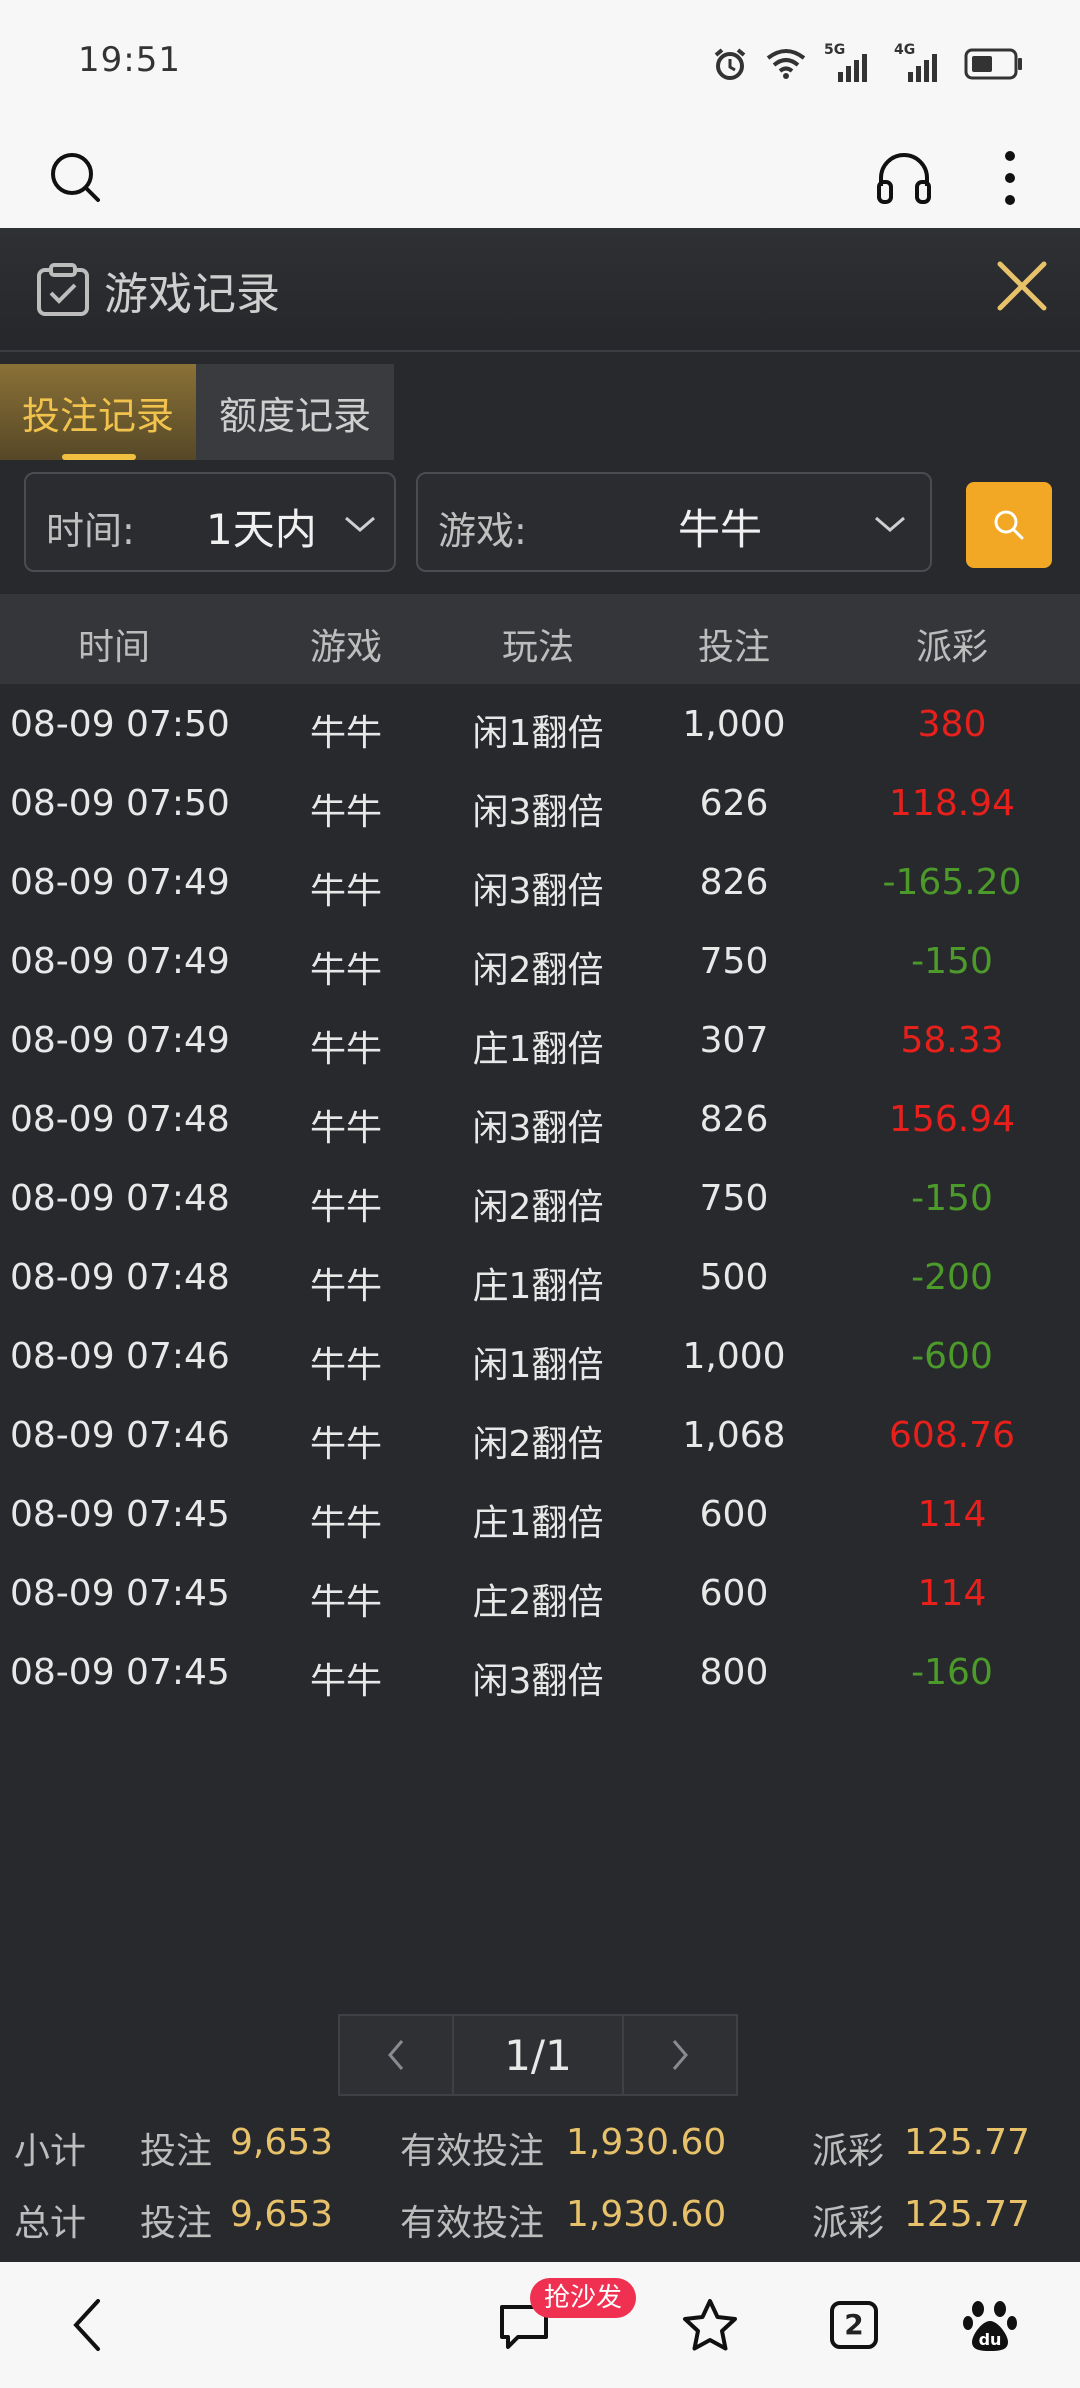  Describe the element at coordinates (63, 289) in the screenshot. I see `clipboard-check-icon` at that location.